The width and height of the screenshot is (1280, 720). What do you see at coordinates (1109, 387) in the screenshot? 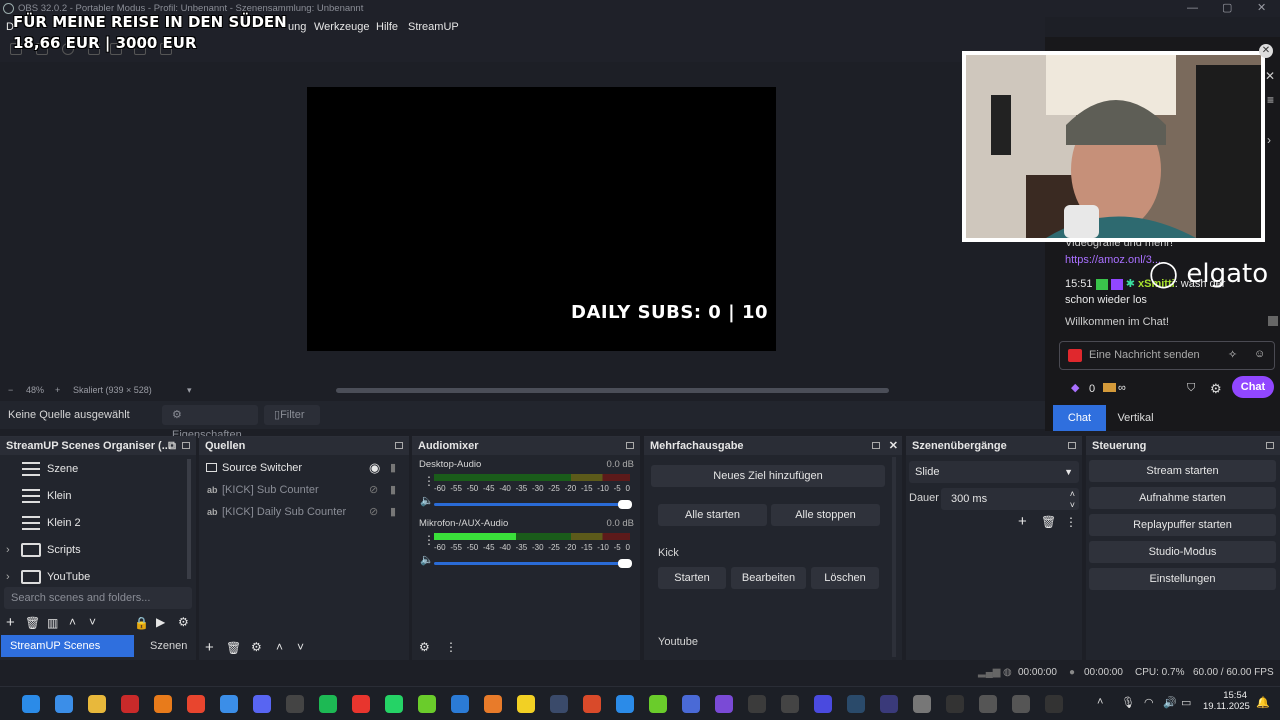
I see `gift-icon` at bounding box center [1109, 387].